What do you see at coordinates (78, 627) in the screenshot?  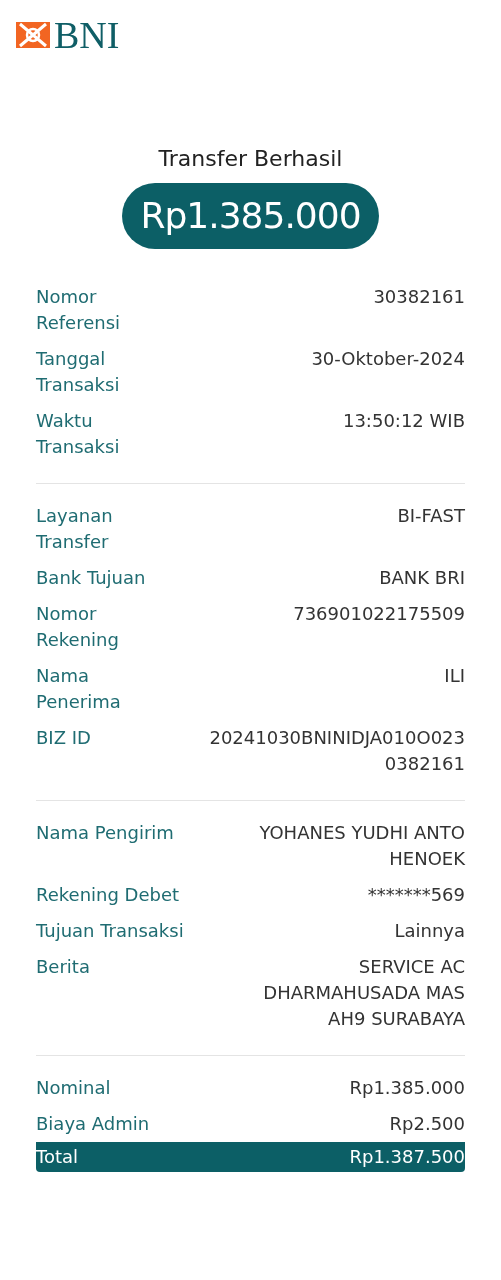 I see `detail-label: Nomor Rekening` at bounding box center [78, 627].